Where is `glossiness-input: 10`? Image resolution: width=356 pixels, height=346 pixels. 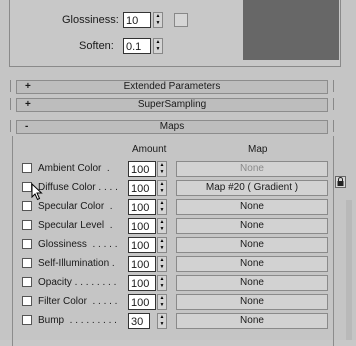
glossiness-input: 10 is located at coordinates (137, 20).